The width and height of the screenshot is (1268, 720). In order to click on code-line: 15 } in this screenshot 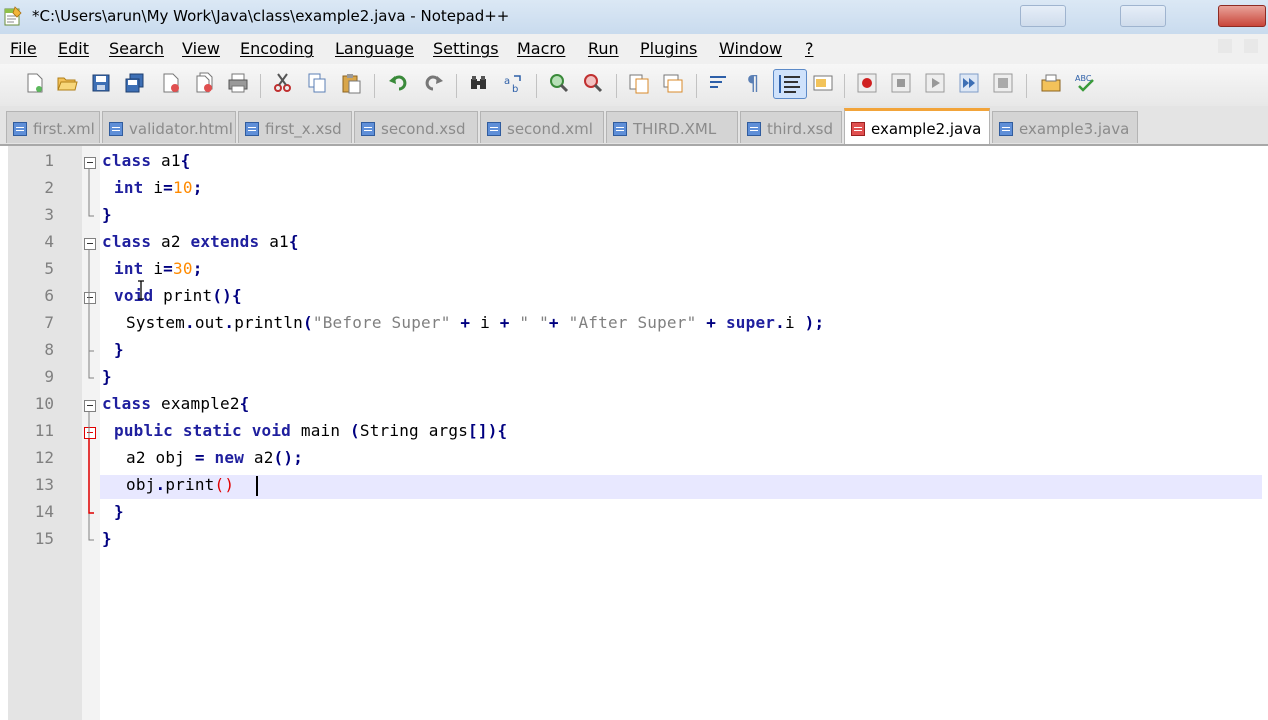, I will do `click(634, 539)`.